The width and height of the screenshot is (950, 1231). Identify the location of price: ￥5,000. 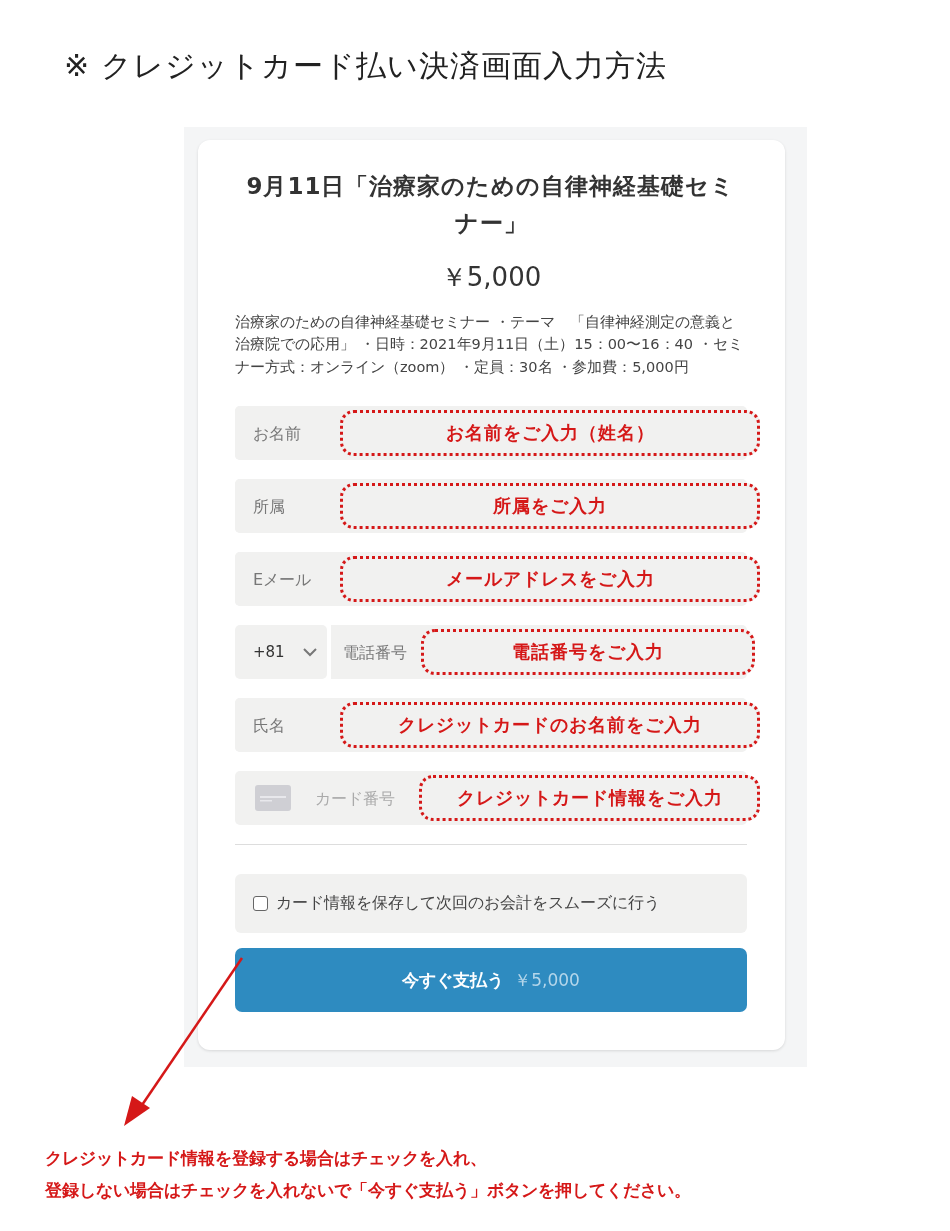
(491, 277).